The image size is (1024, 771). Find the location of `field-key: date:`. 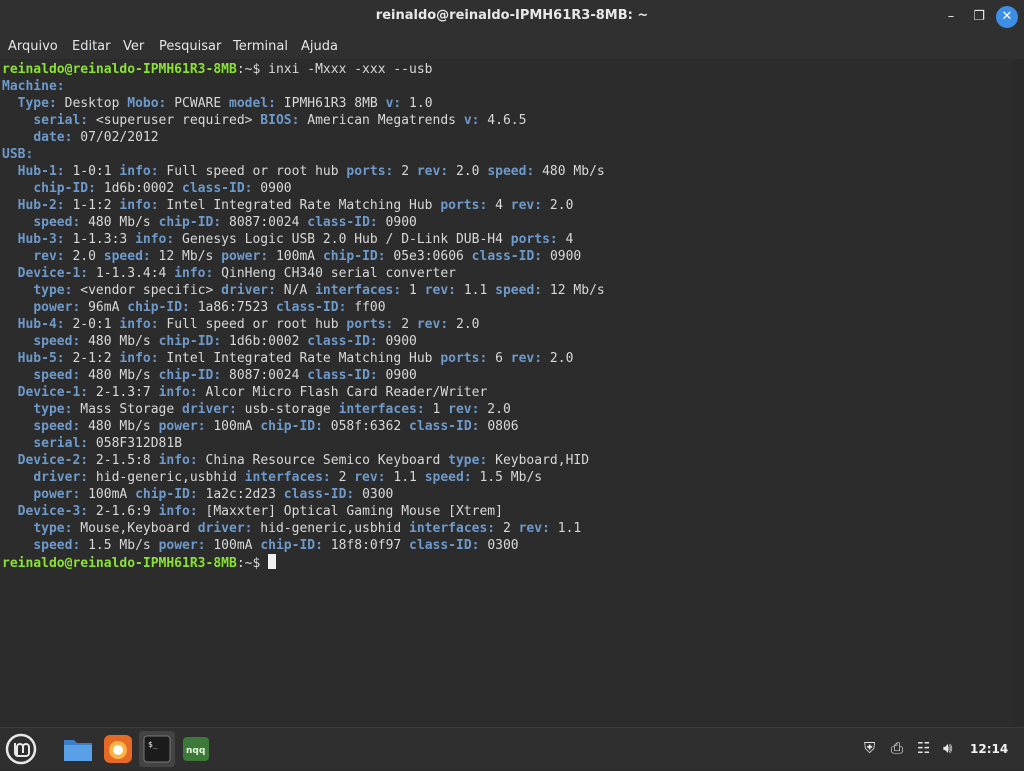

field-key: date: is located at coordinates (53, 137).